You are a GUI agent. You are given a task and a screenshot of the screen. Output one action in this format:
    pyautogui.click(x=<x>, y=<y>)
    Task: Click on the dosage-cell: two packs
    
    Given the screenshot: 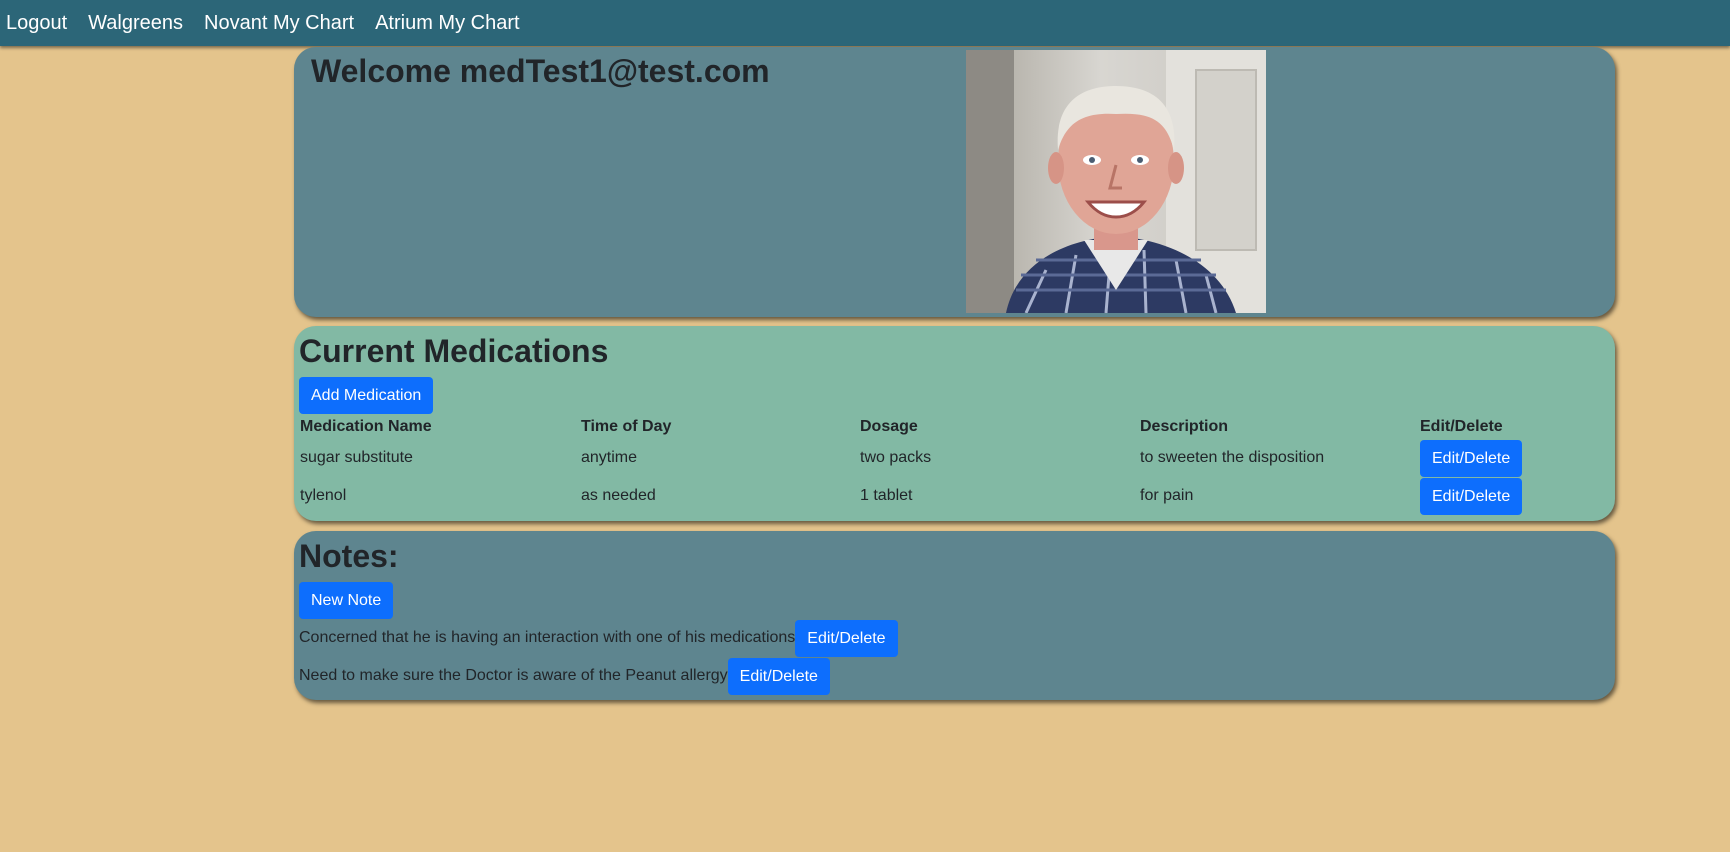 What is the action you would take?
    pyautogui.click(x=896, y=457)
    